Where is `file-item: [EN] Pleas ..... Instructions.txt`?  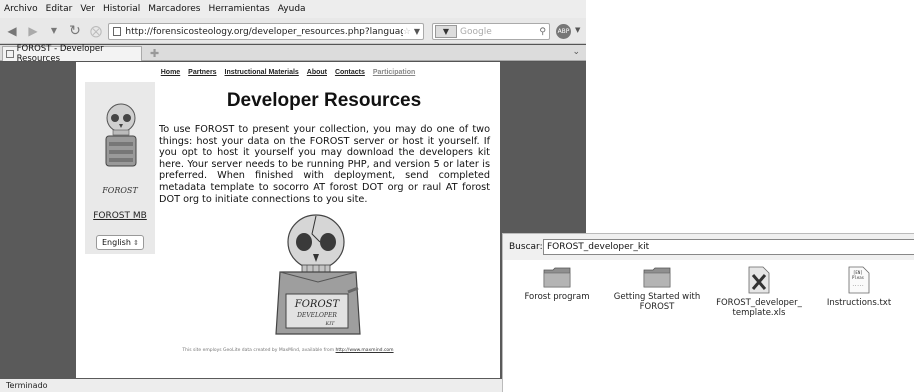
file-item: [EN] Pleas ..... Instructions.txt is located at coordinates (859, 287).